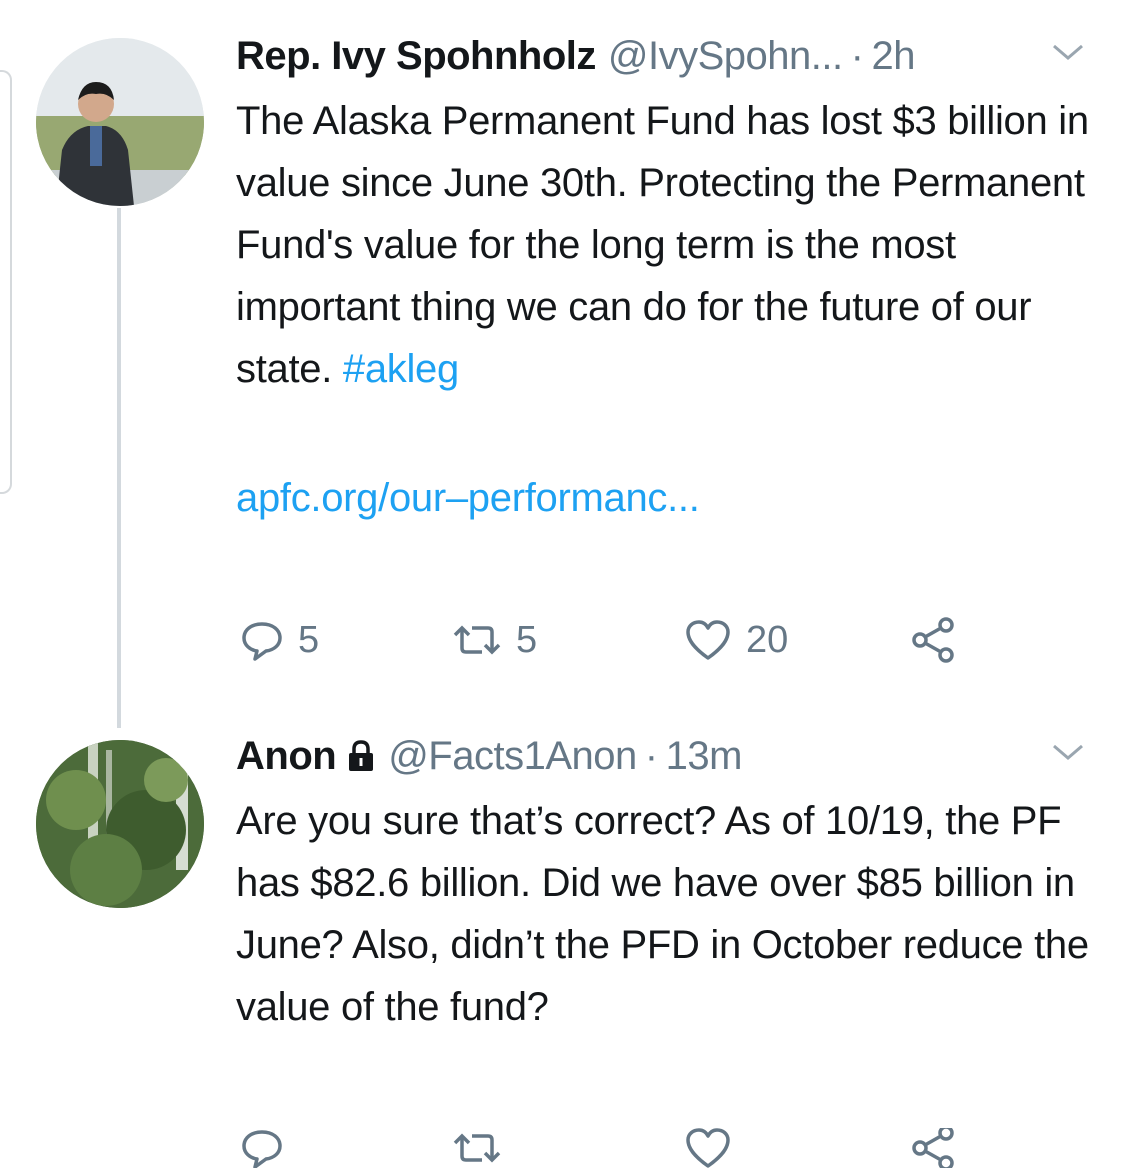  Describe the element at coordinates (361, 755) in the screenshot. I see `lock-icon` at that location.